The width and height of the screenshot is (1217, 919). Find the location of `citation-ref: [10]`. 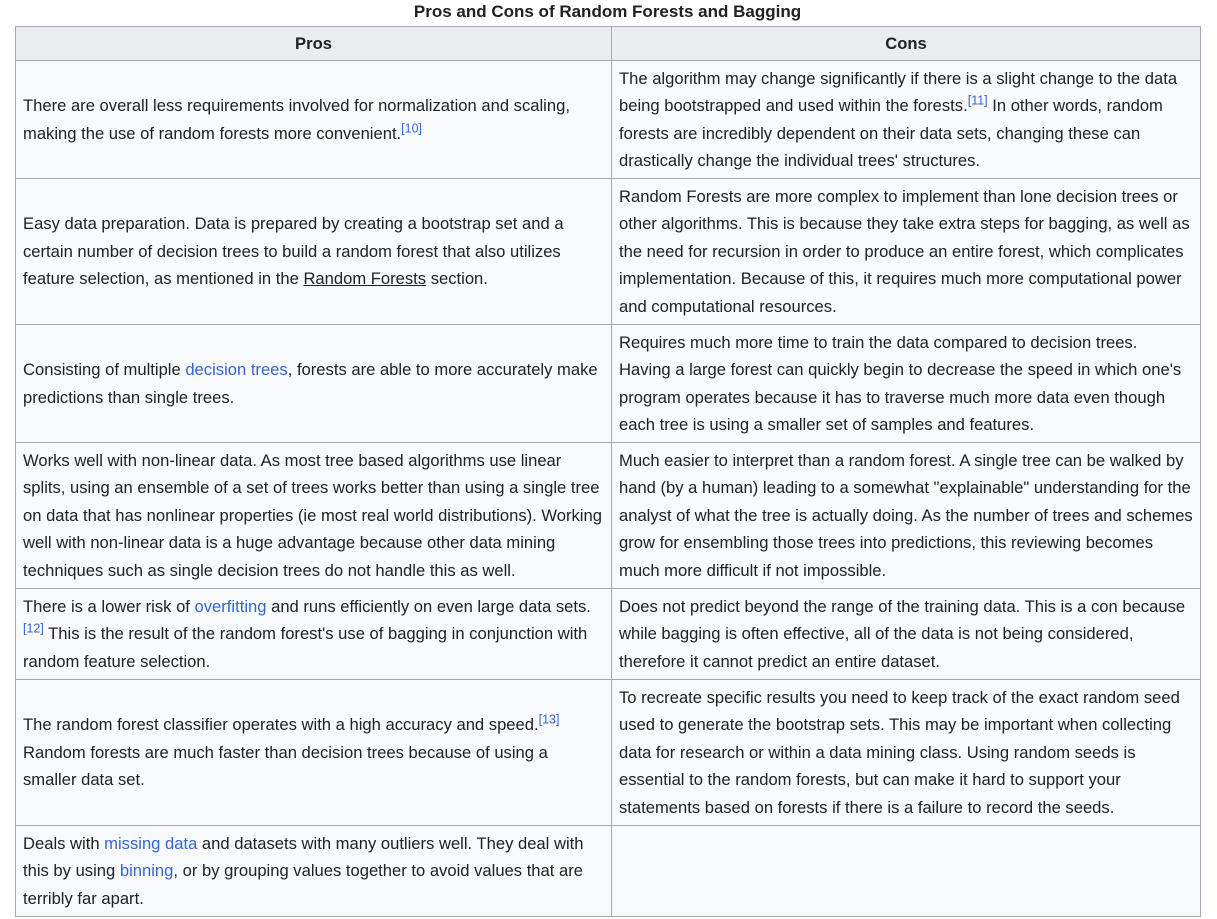

citation-ref: [10] is located at coordinates (411, 128).